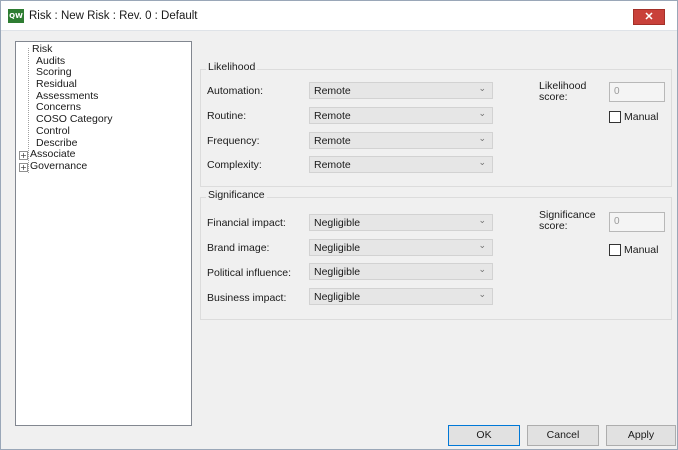 Image resolution: width=678 pixels, height=450 pixels. I want to click on routine-select: Remote ⌄, so click(401, 115).